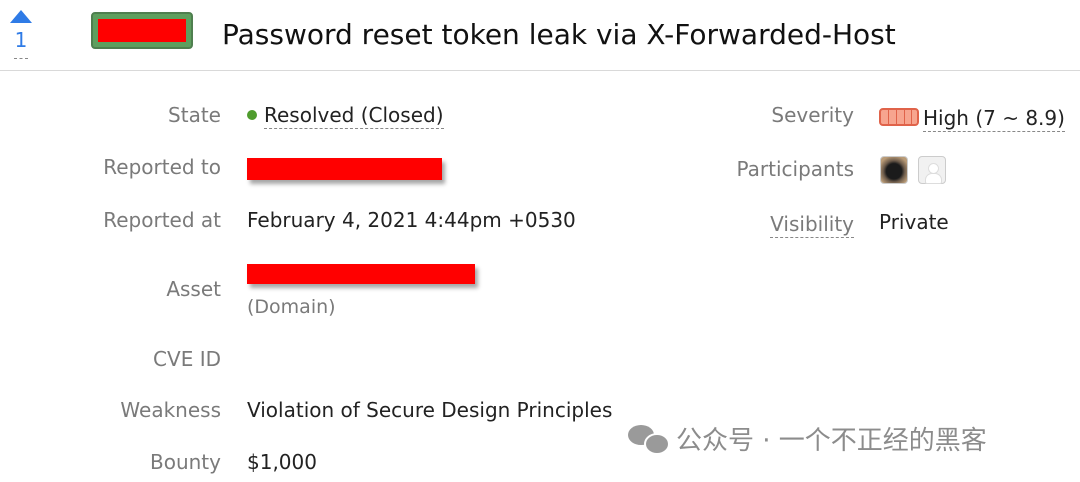  What do you see at coordinates (344, 169) in the screenshot?
I see `reported-to-redaction` at bounding box center [344, 169].